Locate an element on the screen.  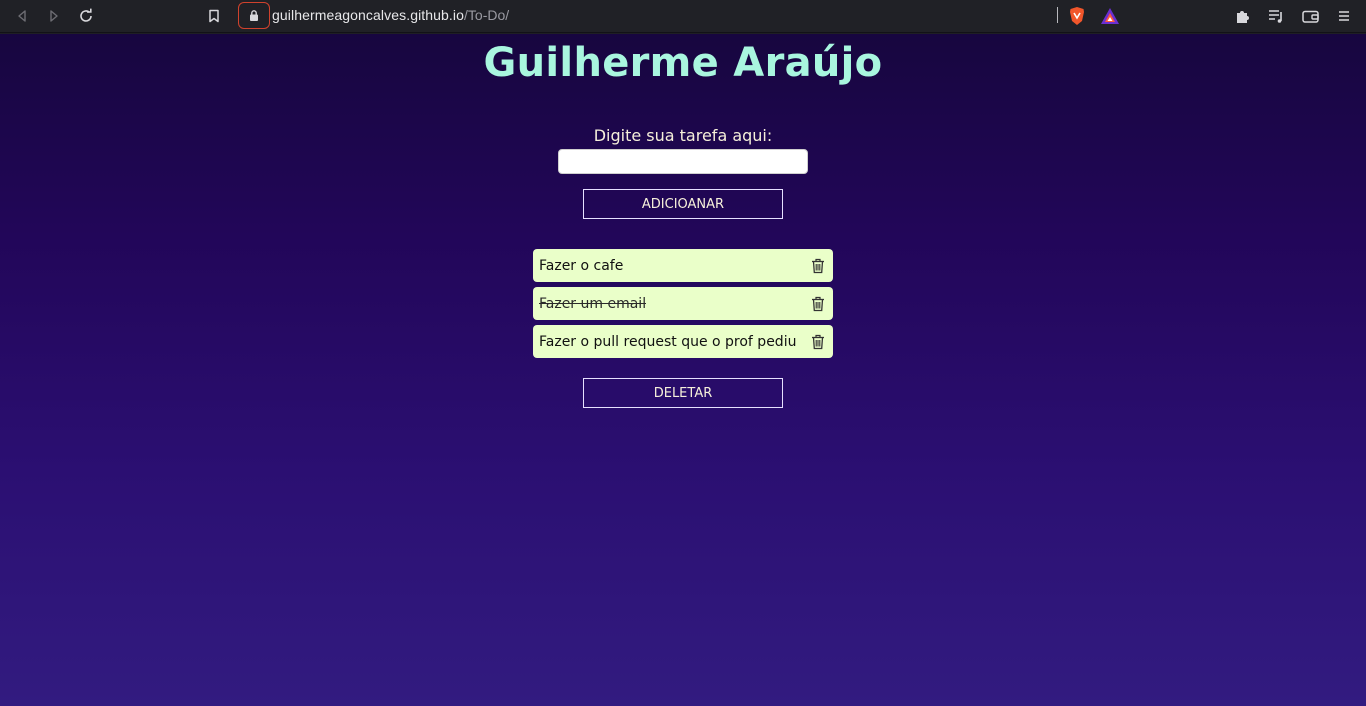
lock-icon is located at coordinates (254, 15).